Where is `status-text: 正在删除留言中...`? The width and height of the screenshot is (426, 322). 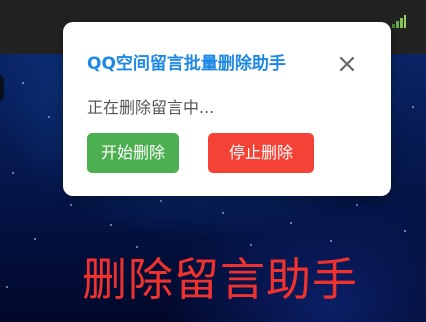
status-text: 正在删除留言中... is located at coordinates (151, 107).